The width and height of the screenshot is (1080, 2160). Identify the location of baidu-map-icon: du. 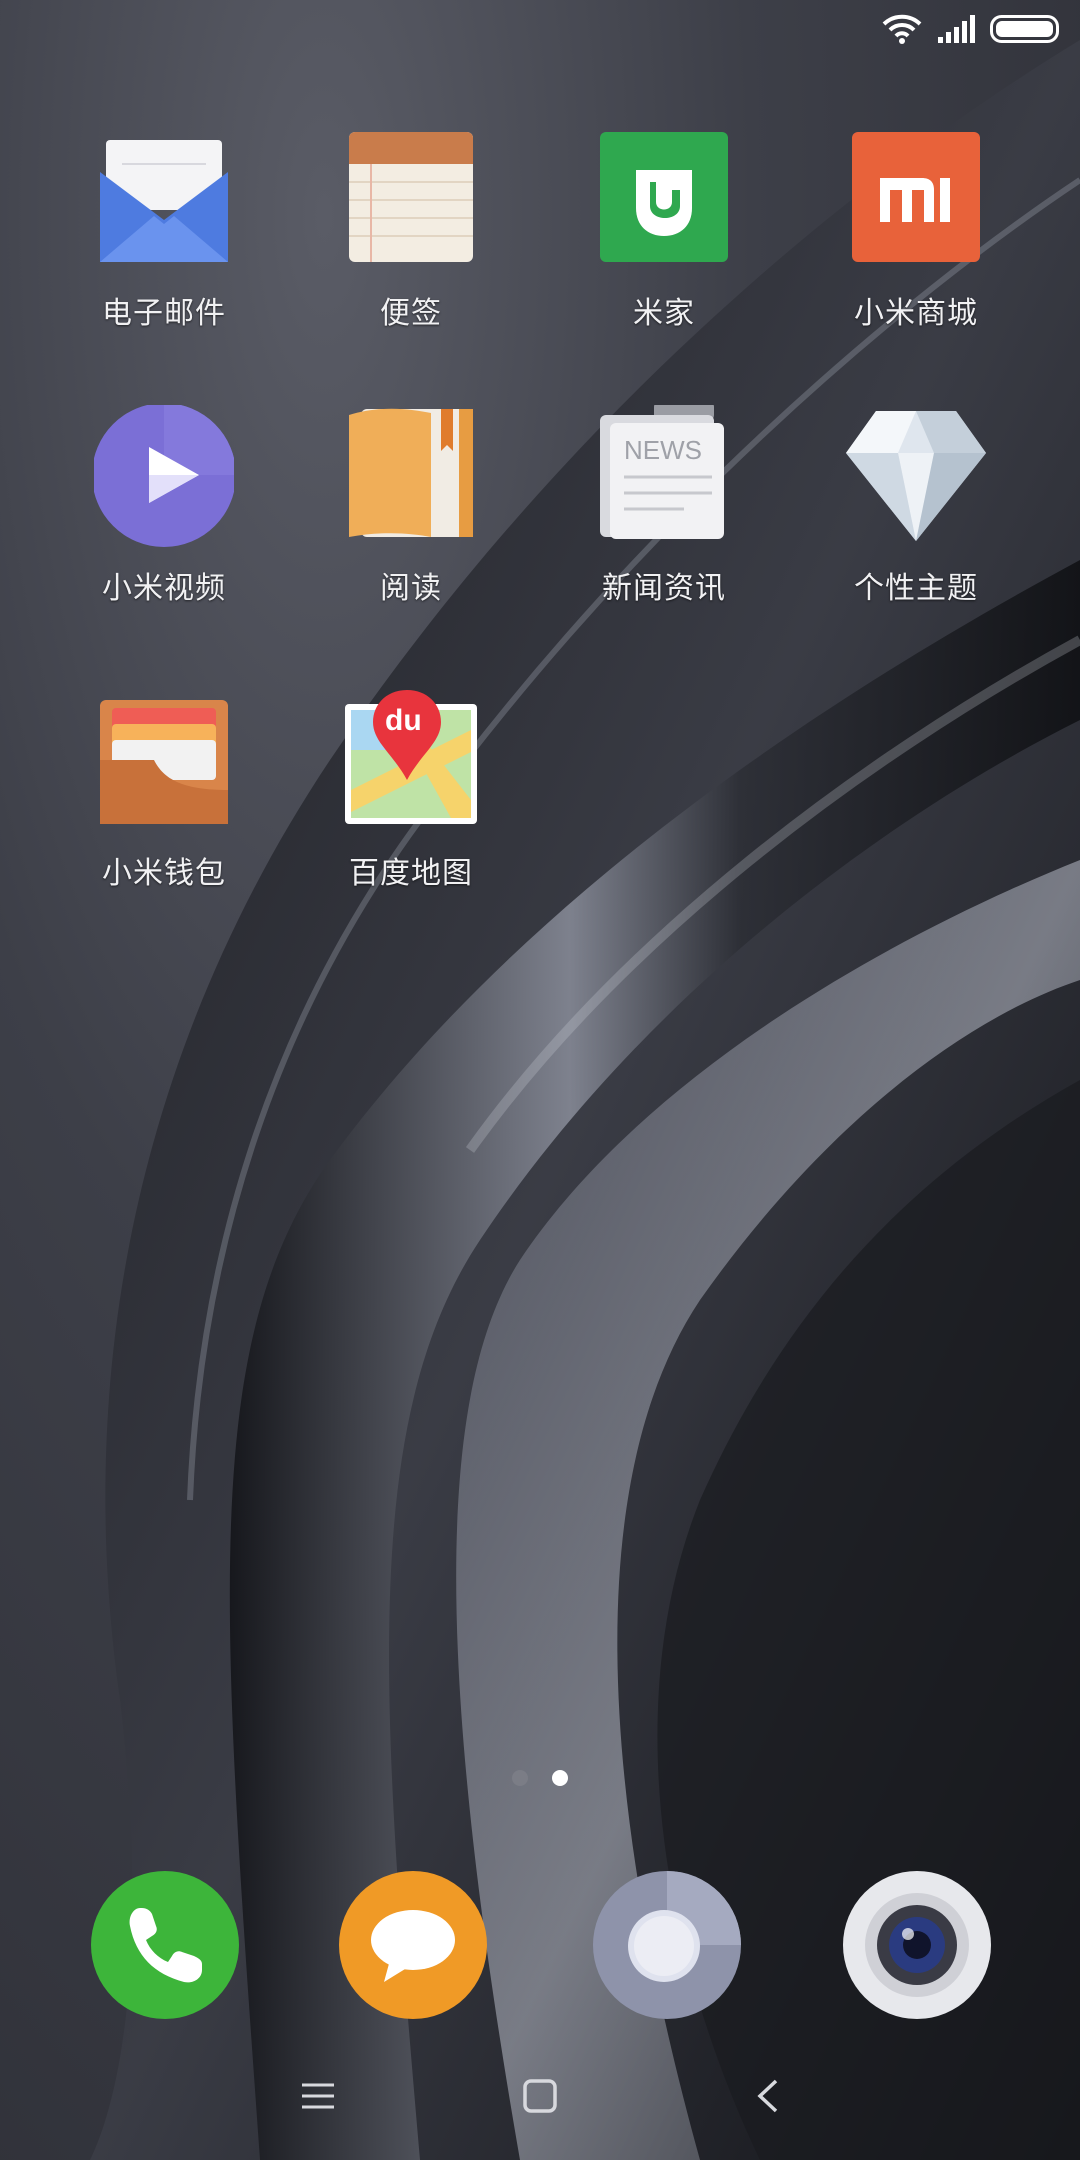
(411, 760).